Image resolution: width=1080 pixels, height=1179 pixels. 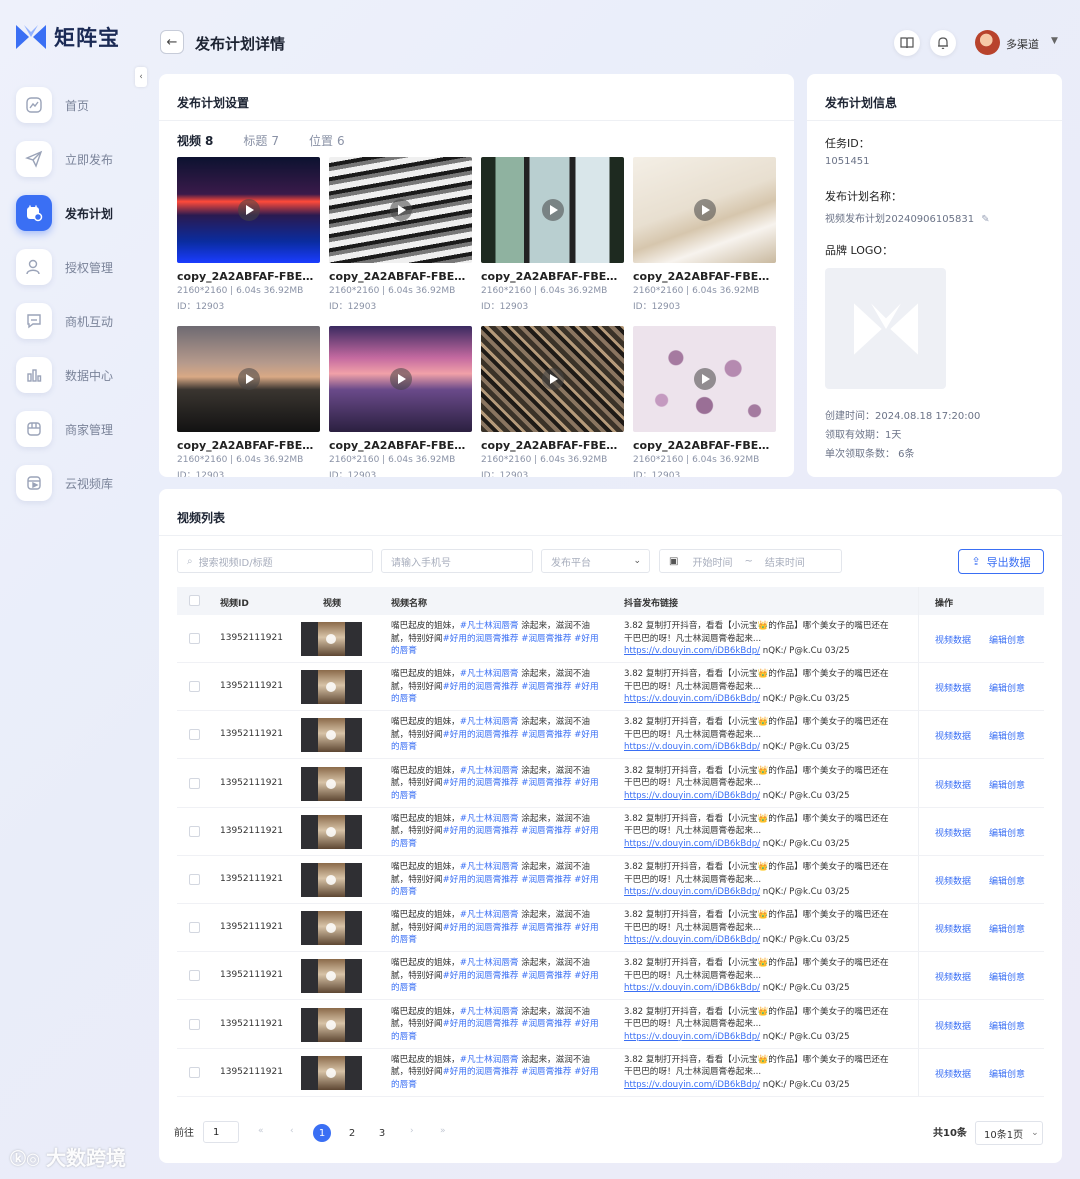 I want to click on user-name: 多渠道, so click(x=1022, y=44).